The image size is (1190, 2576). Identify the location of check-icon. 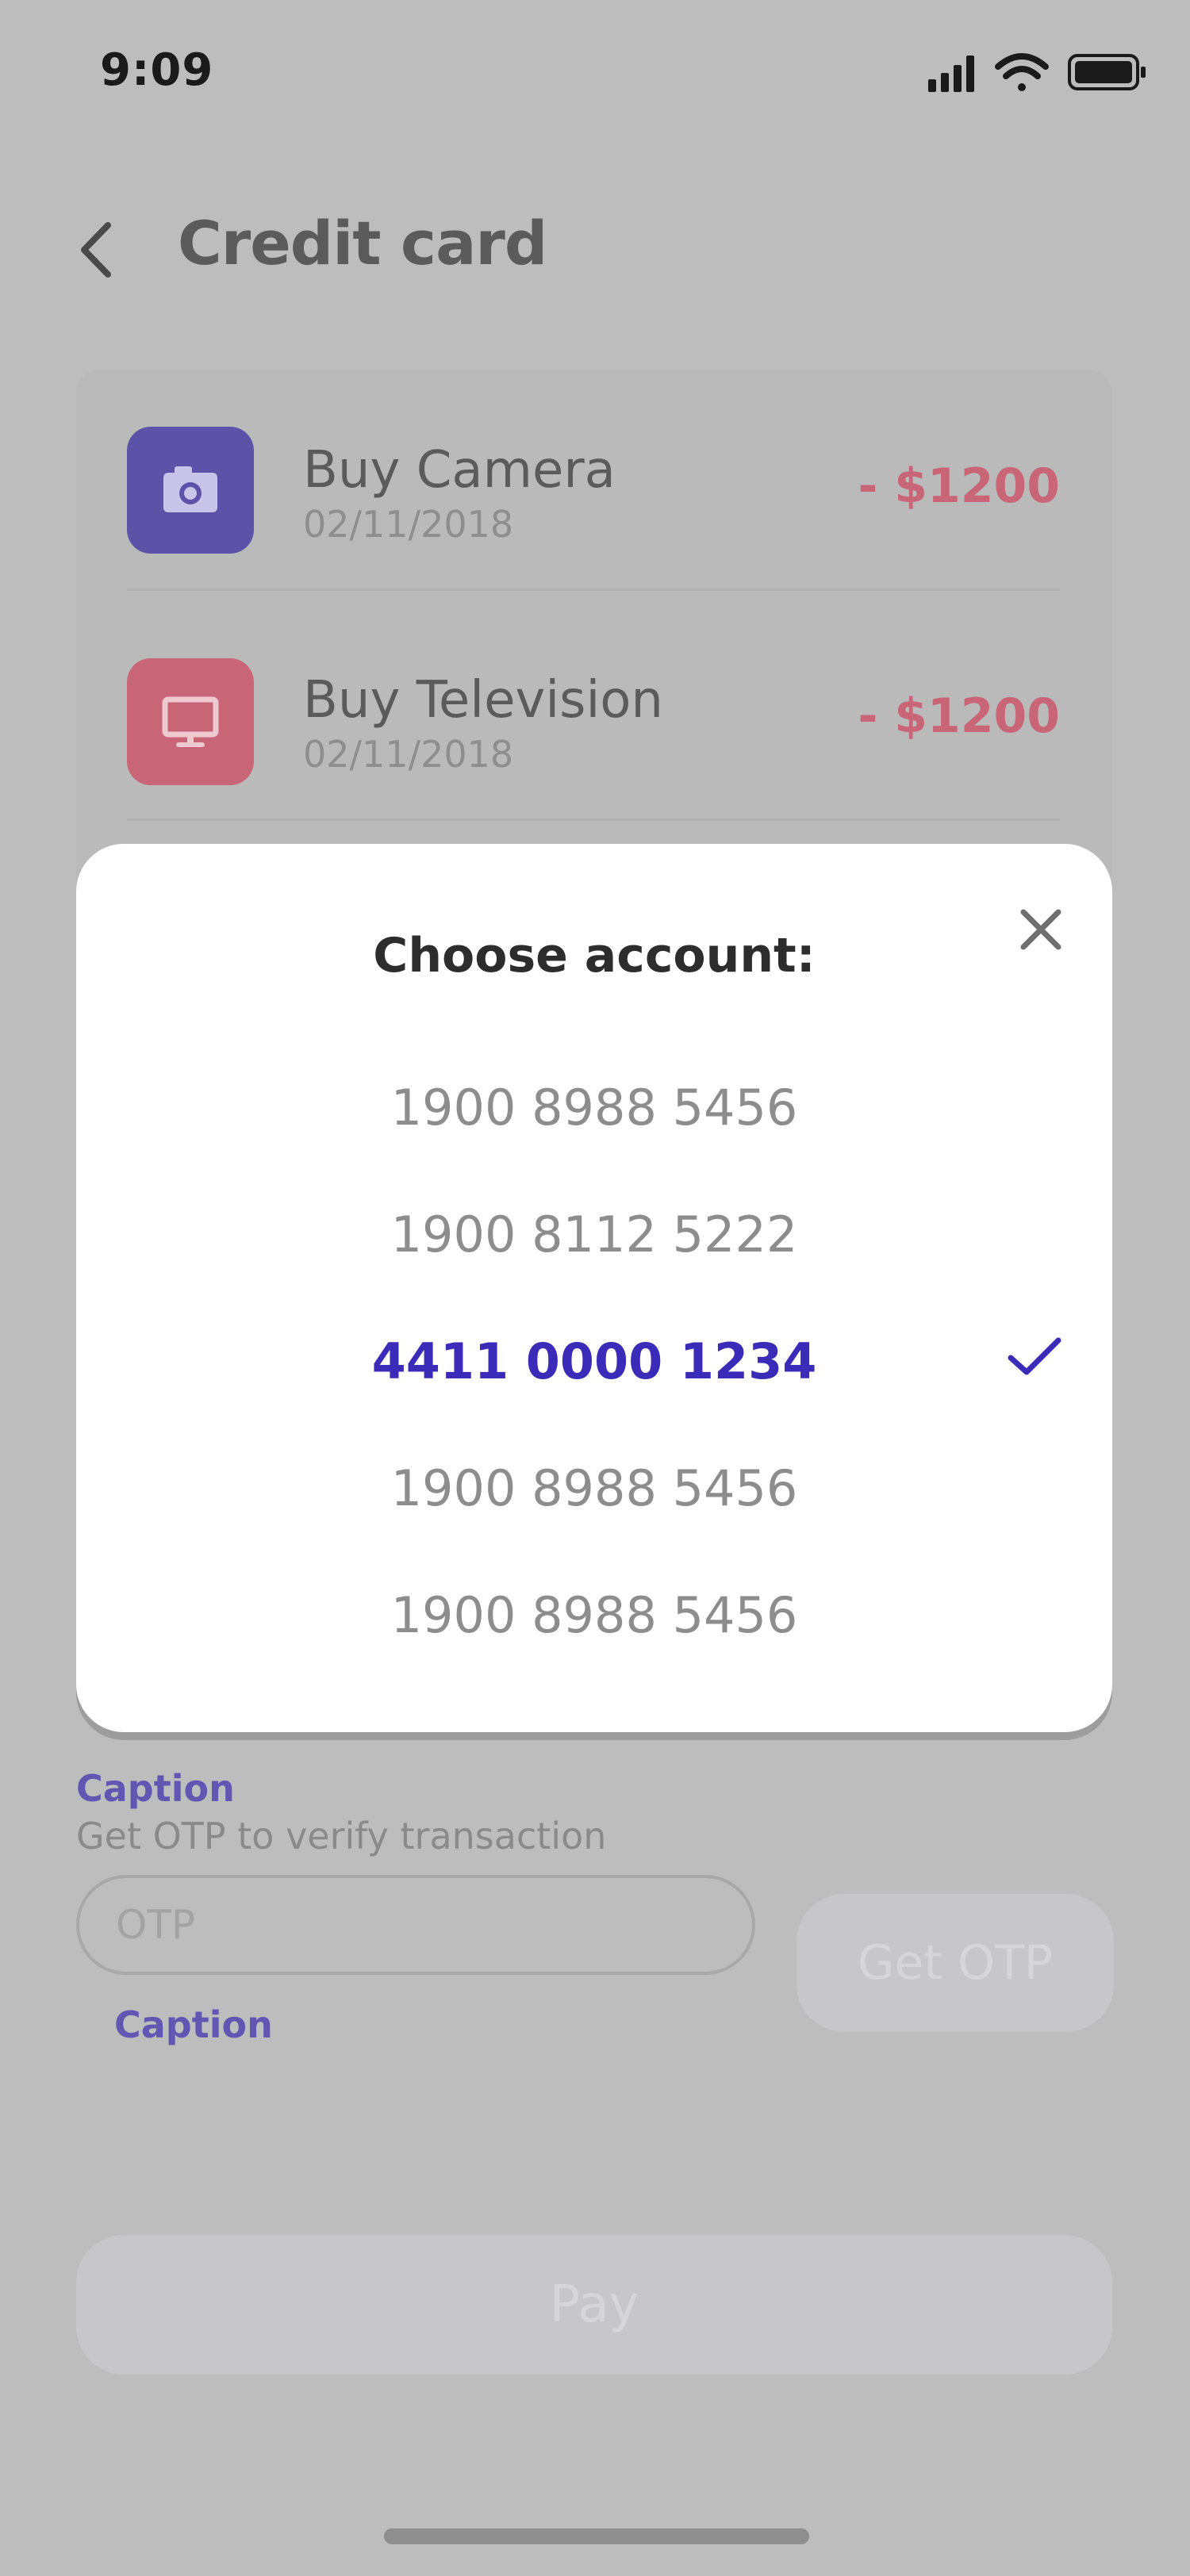
(1034, 1356).